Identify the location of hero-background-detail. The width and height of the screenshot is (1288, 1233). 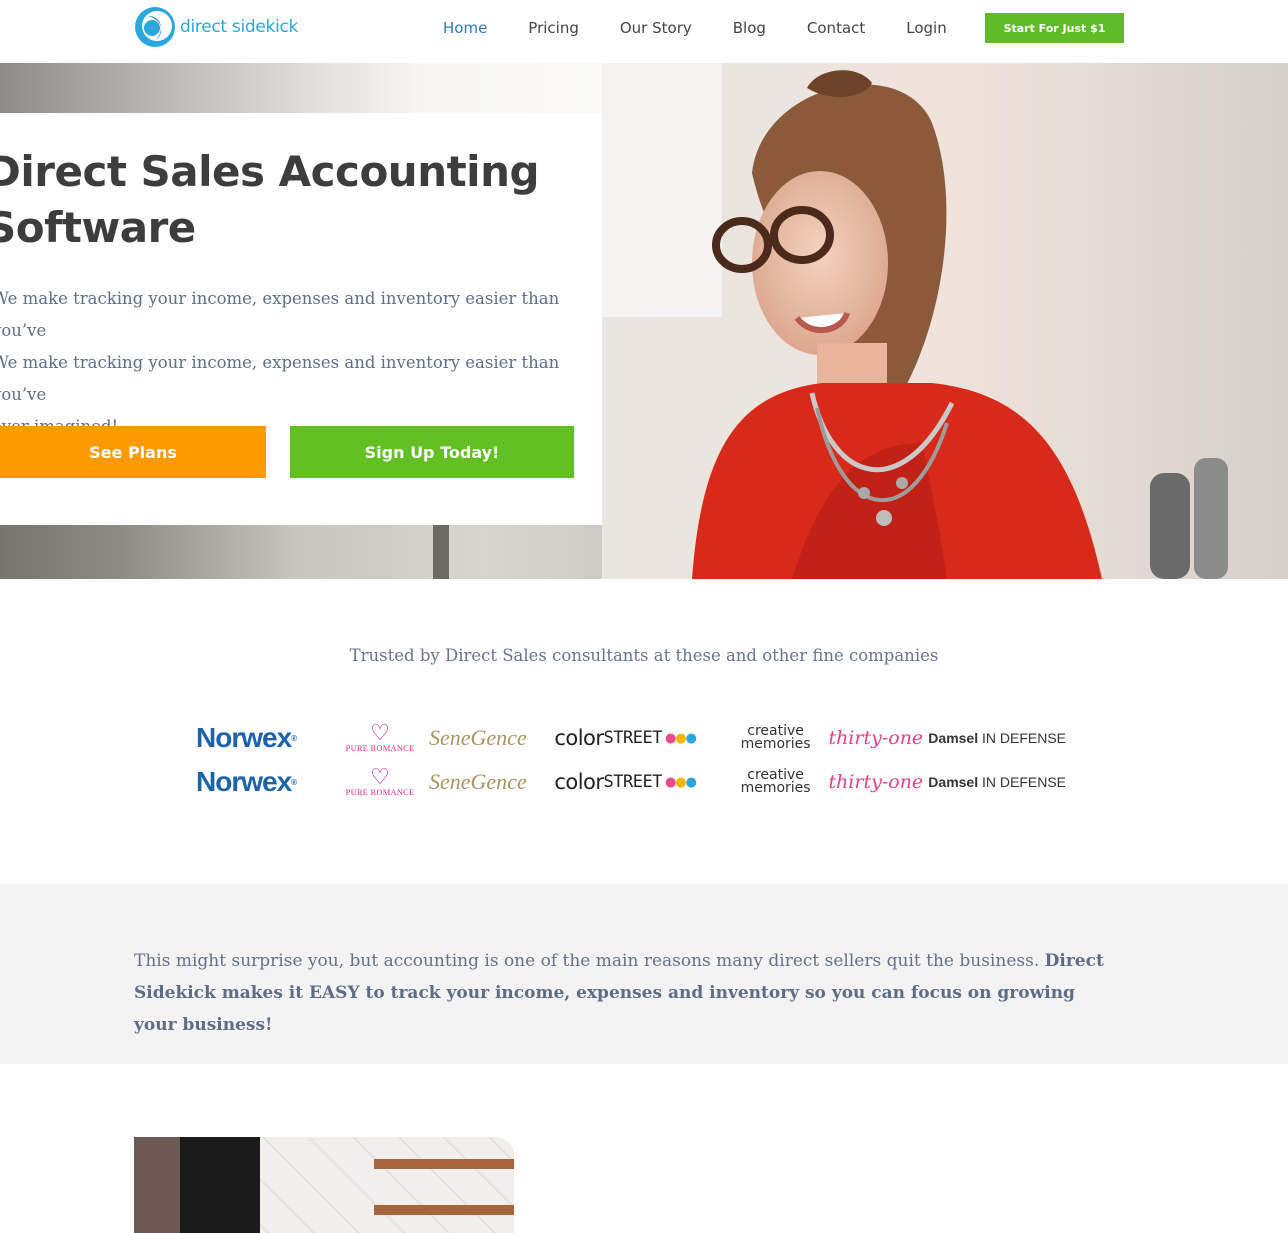
(441, 552).